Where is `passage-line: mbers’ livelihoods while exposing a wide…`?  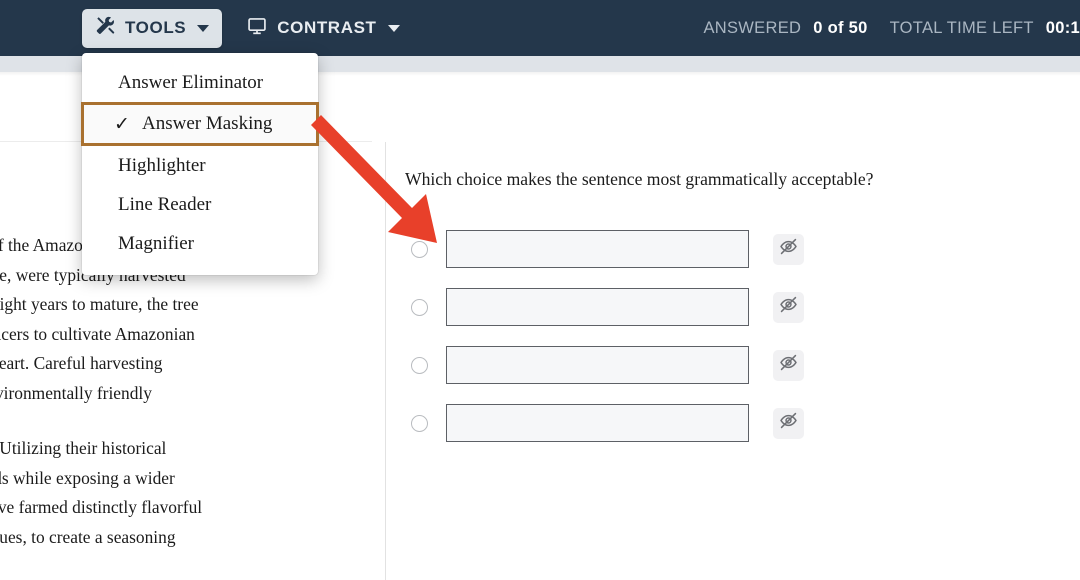
passage-line: mbers’ livelihoods while exposing a wide… is located at coordinates (87, 477).